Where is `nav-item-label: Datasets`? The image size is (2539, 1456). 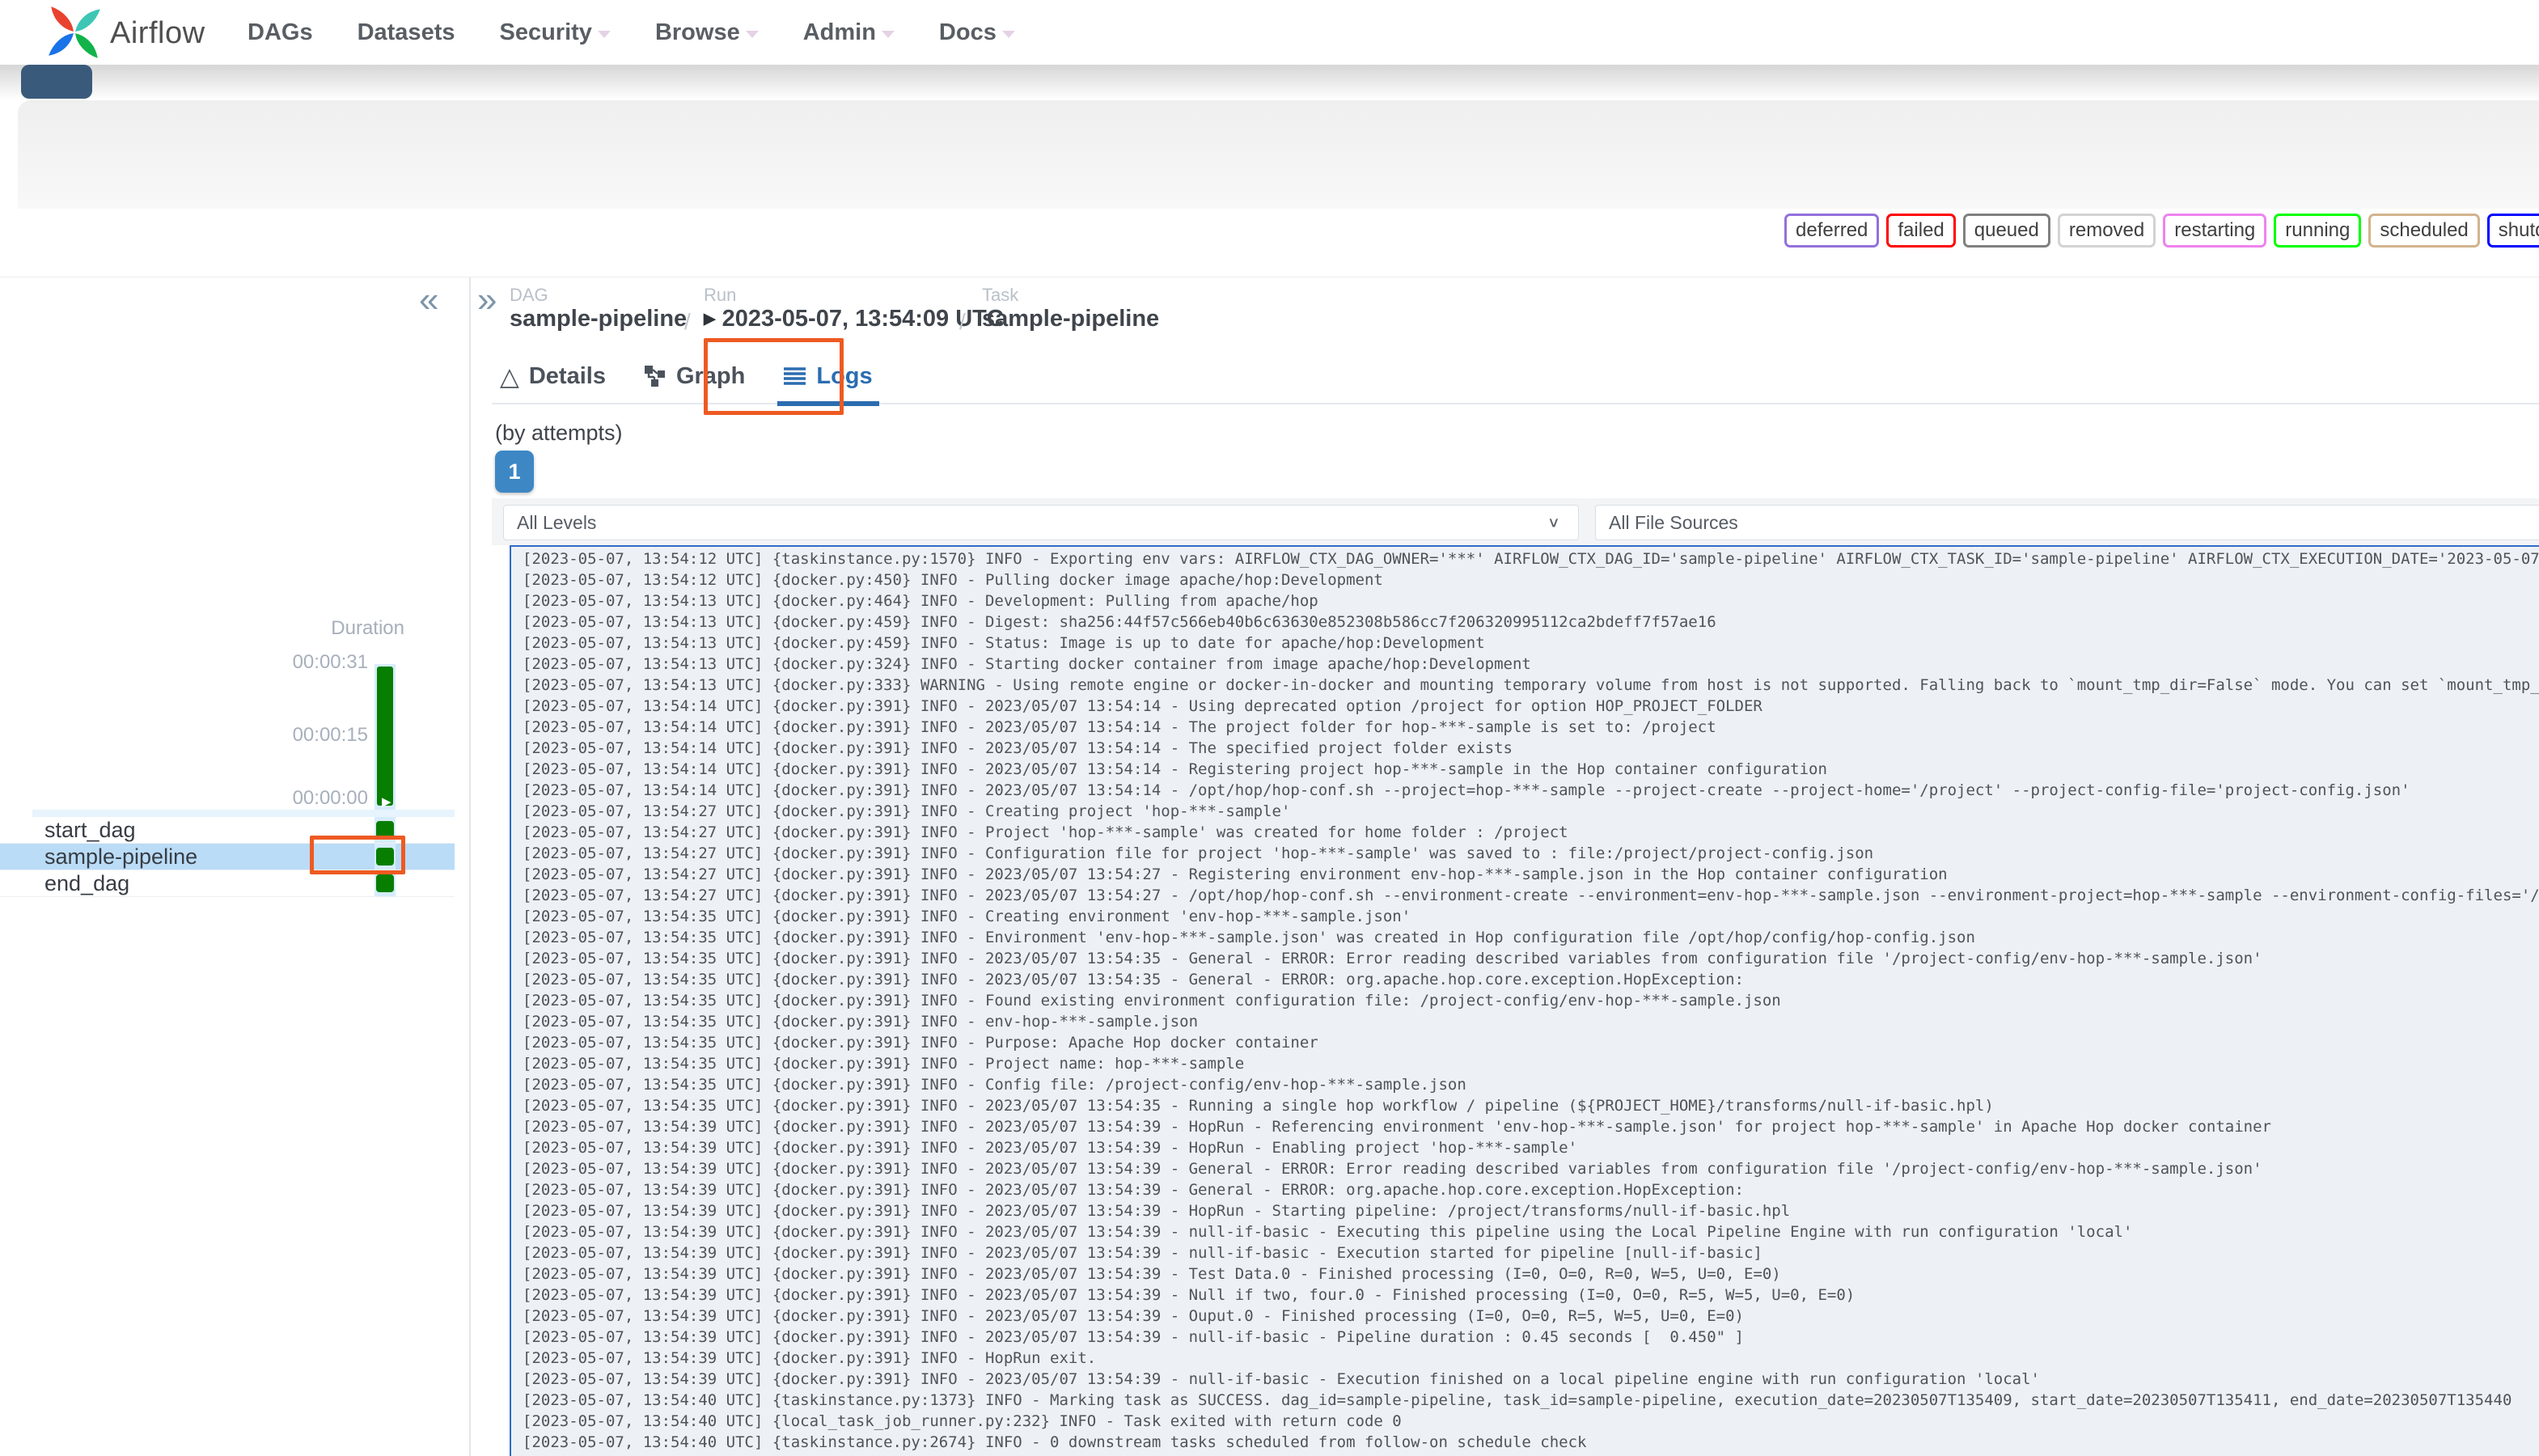 nav-item-label: Datasets is located at coordinates (406, 32).